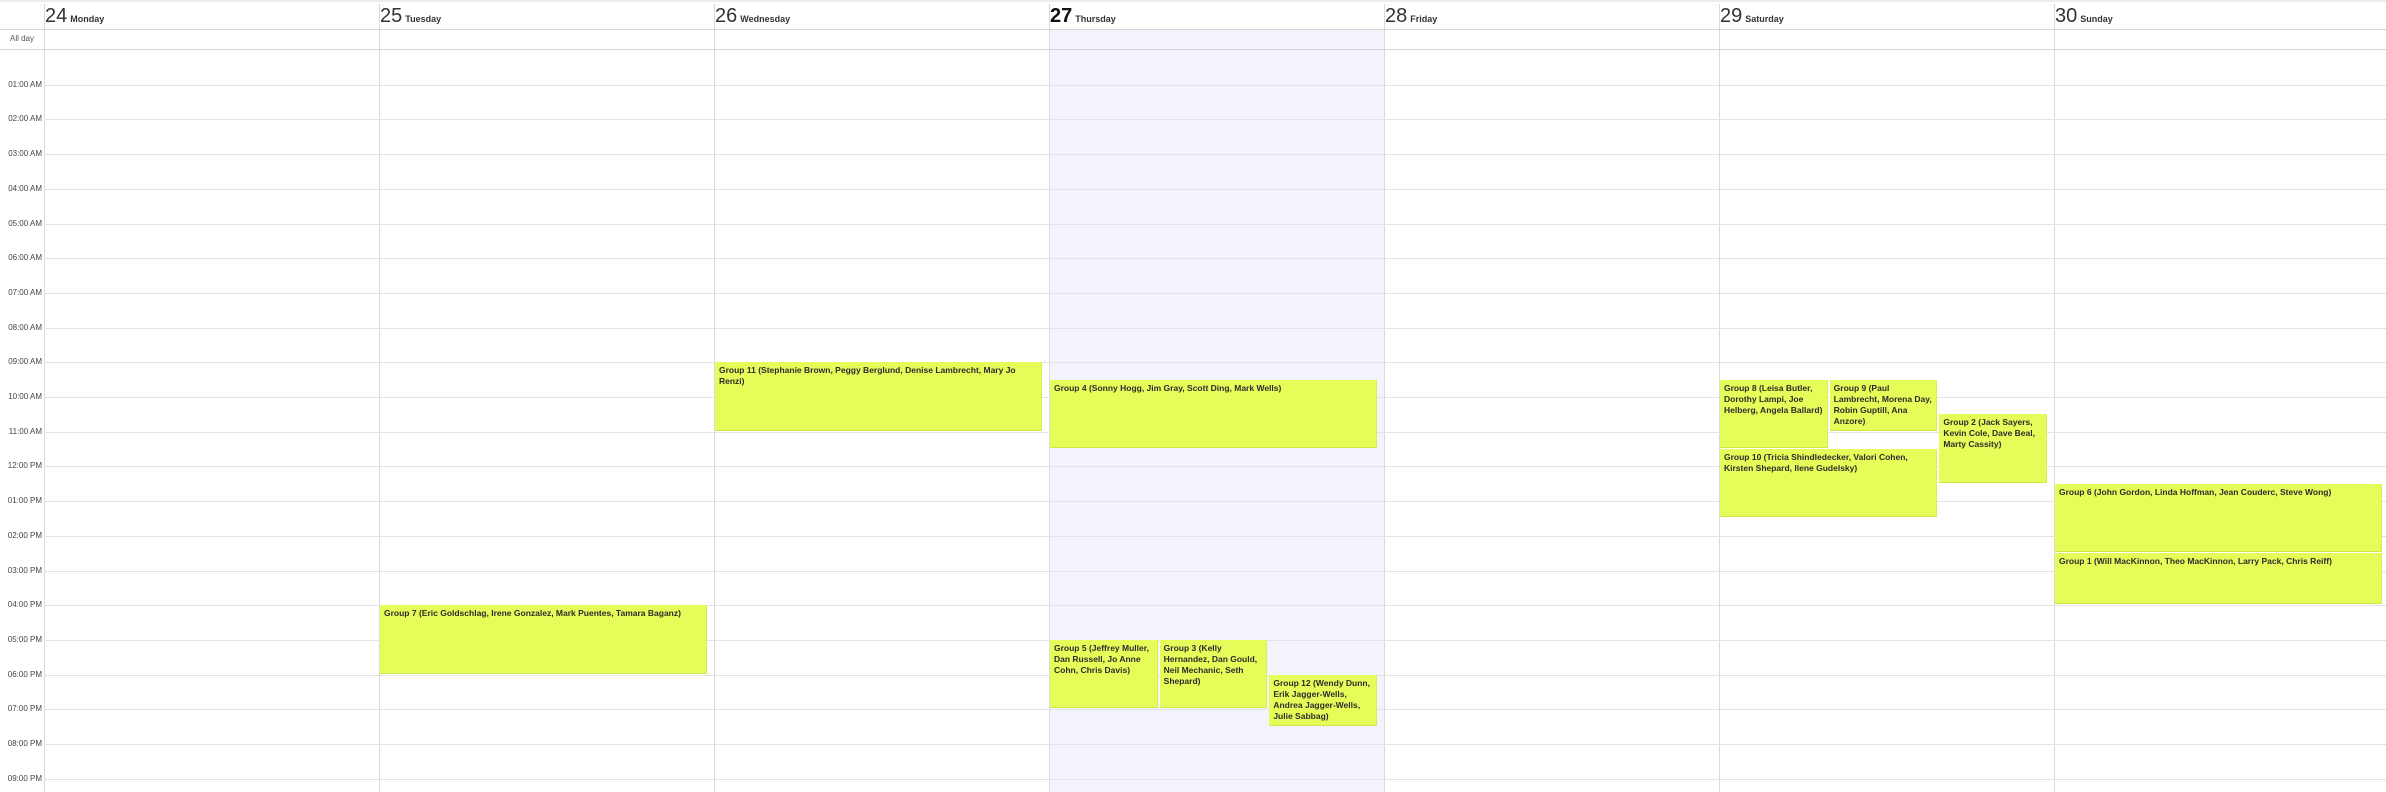 The height and width of the screenshot is (792, 2386). What do you see at coordinates (25, 223) in the screenshot?
I see `time-label: 05:00 AM` at bounding box center [25, 223].